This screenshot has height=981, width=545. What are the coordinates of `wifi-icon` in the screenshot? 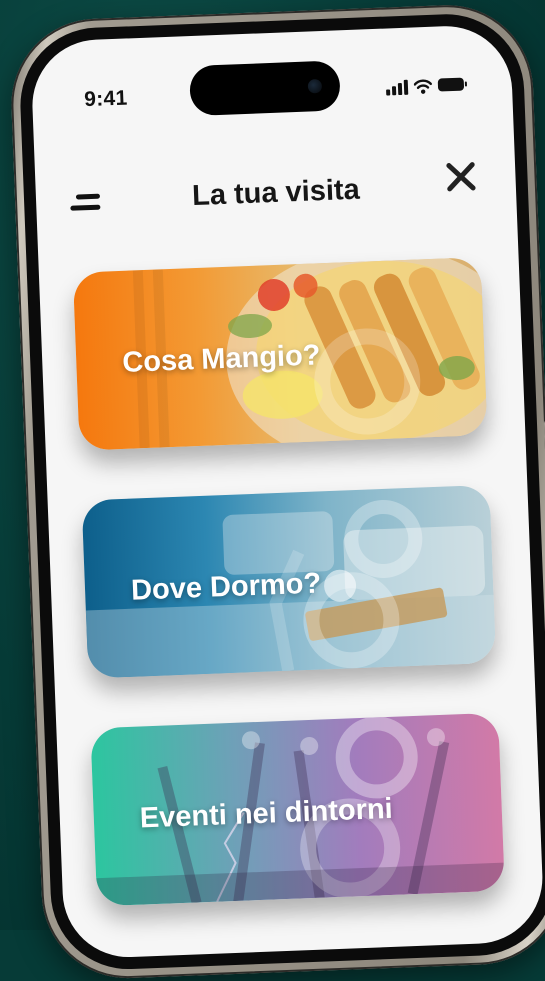 It's located at (423, 86).